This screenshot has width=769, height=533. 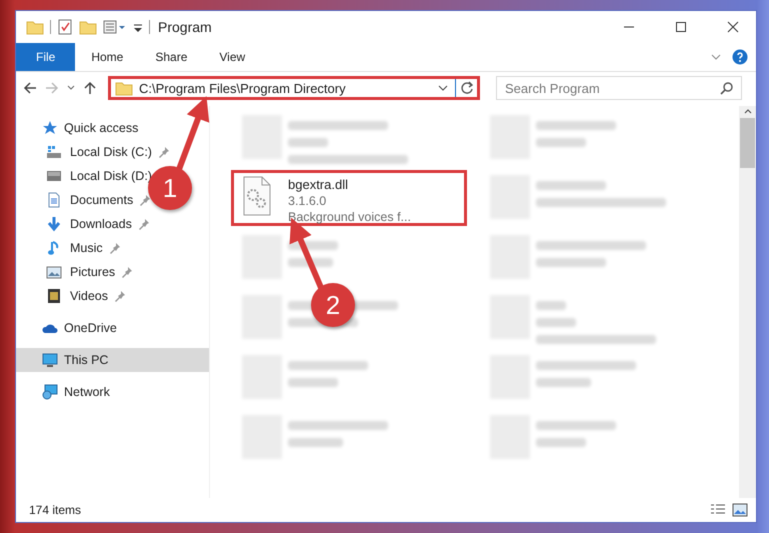 What do you see at coordinates (54, 296) in the screenshot?
I see `film-icon` at bounding box center [54, 296].